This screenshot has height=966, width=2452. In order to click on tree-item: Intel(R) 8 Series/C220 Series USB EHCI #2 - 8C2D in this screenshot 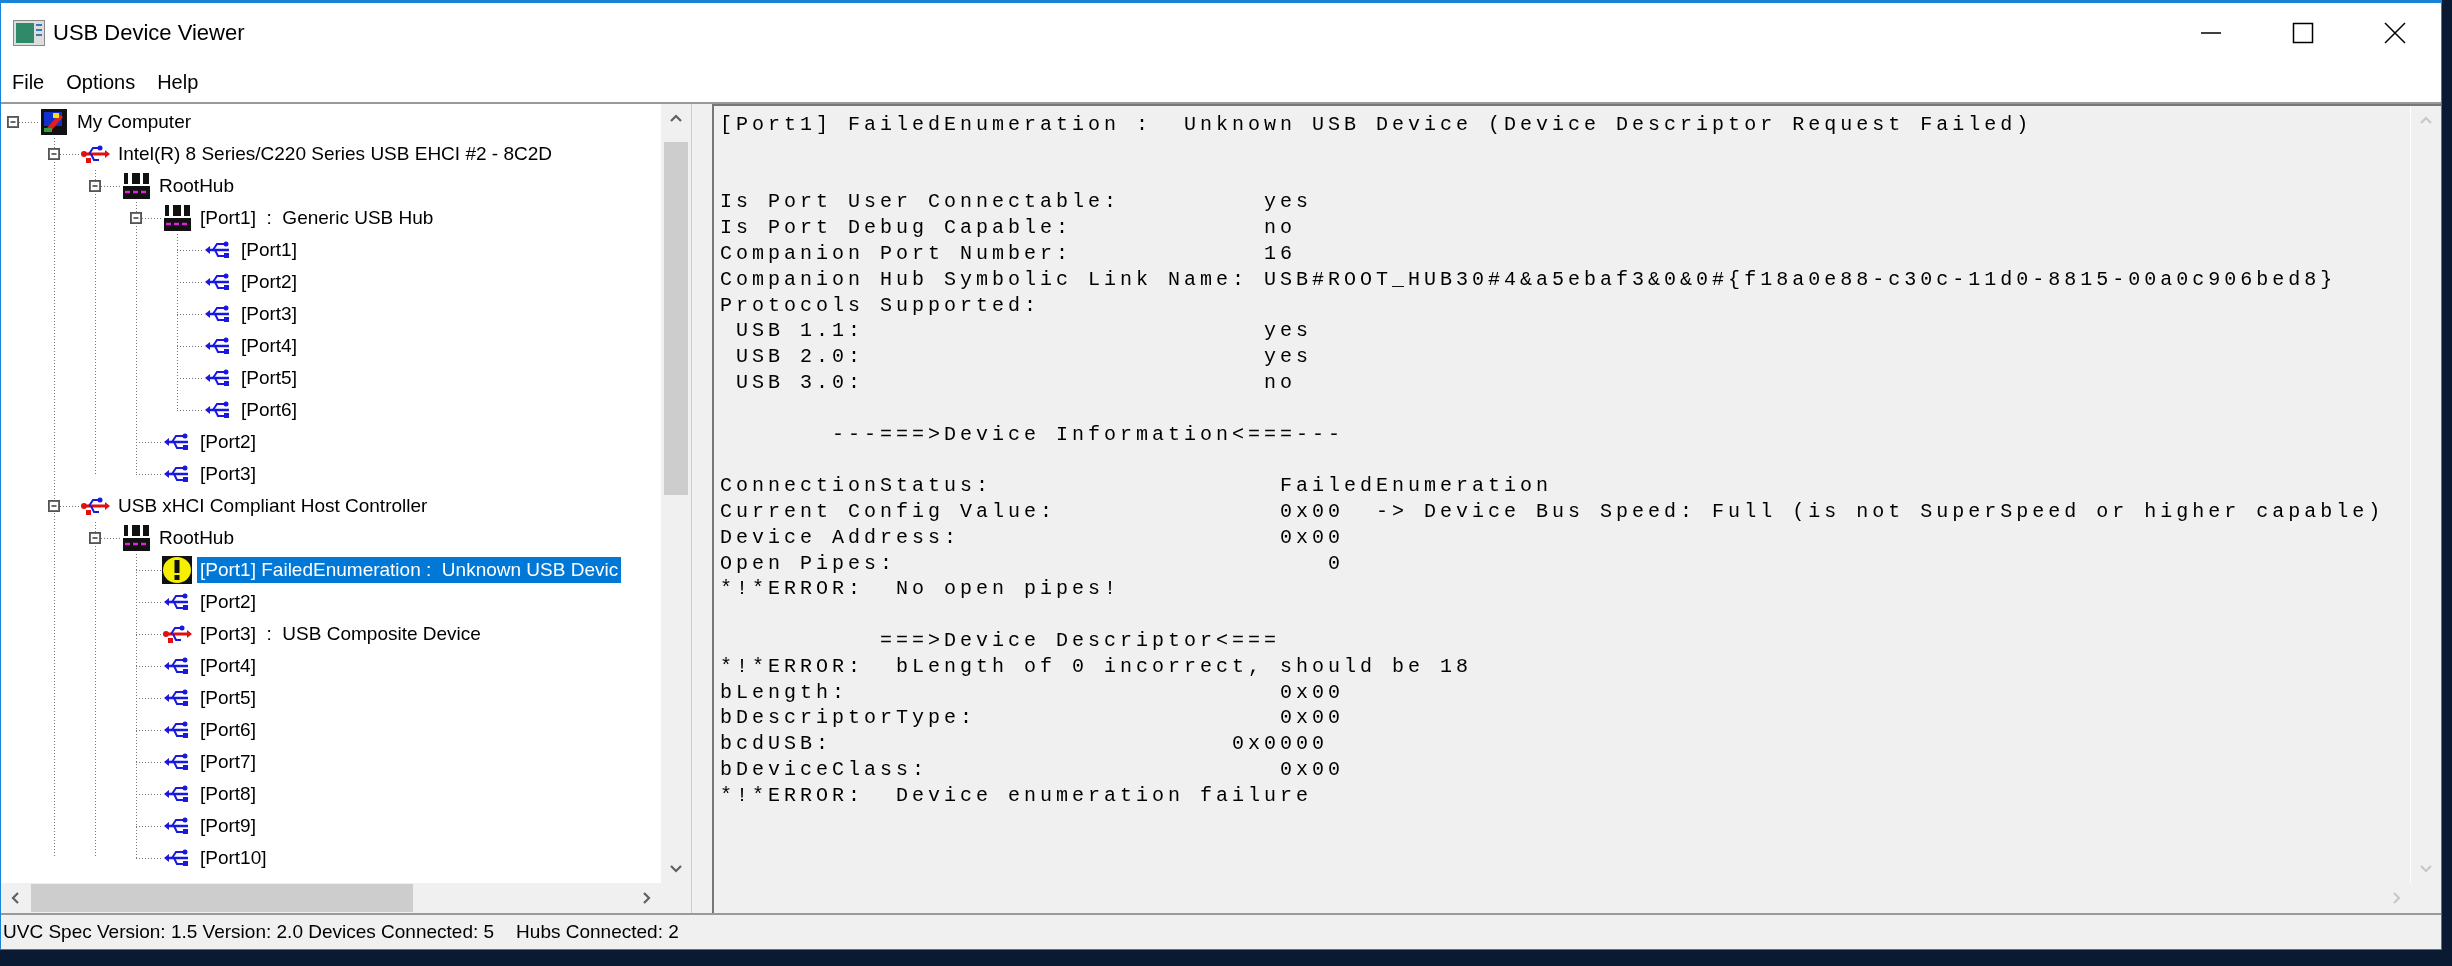, I will do `click(335, 154)`.